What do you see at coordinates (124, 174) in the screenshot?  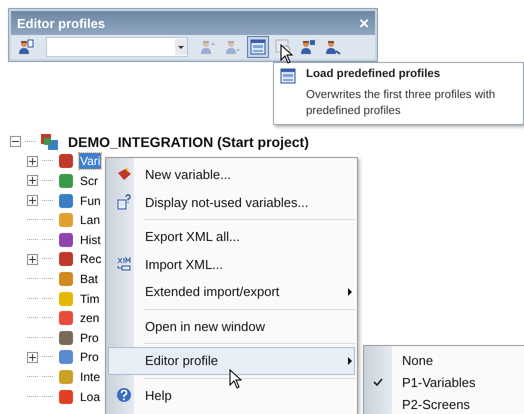 I see `cube-icon` at bounding box center [124, 174].